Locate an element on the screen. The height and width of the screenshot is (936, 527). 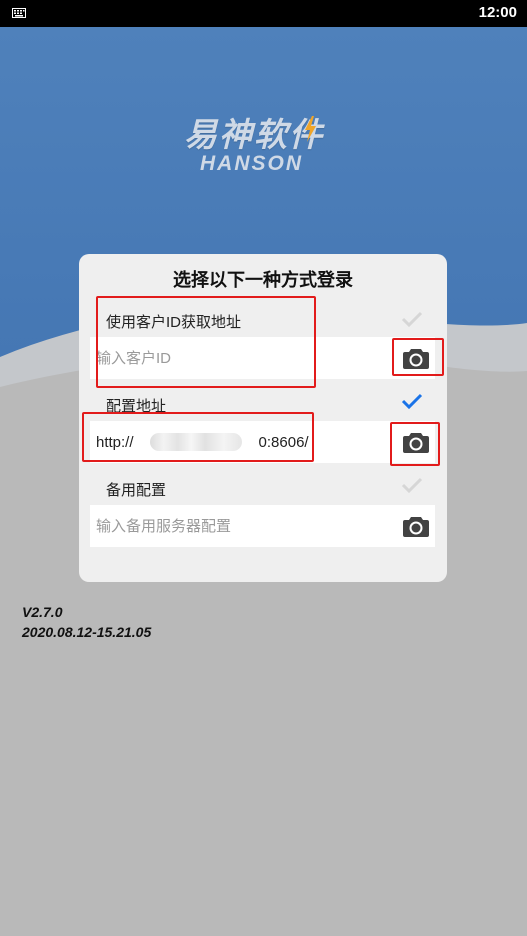
backup-config-input is located at coordinates (241, 526).